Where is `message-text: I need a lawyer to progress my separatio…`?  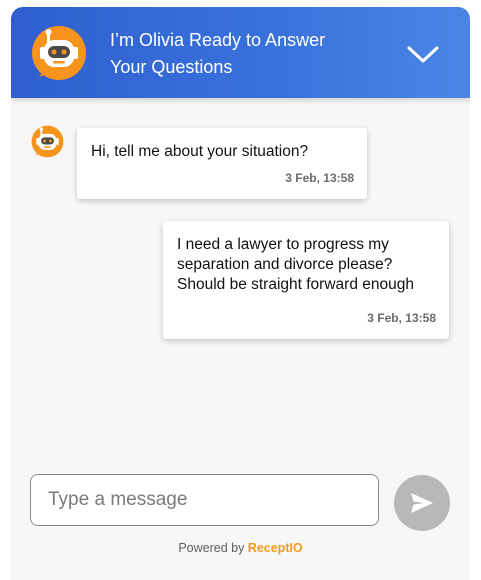
message-text: I need a lawyer to progress my separatio… is located at coordinates (295, 264).